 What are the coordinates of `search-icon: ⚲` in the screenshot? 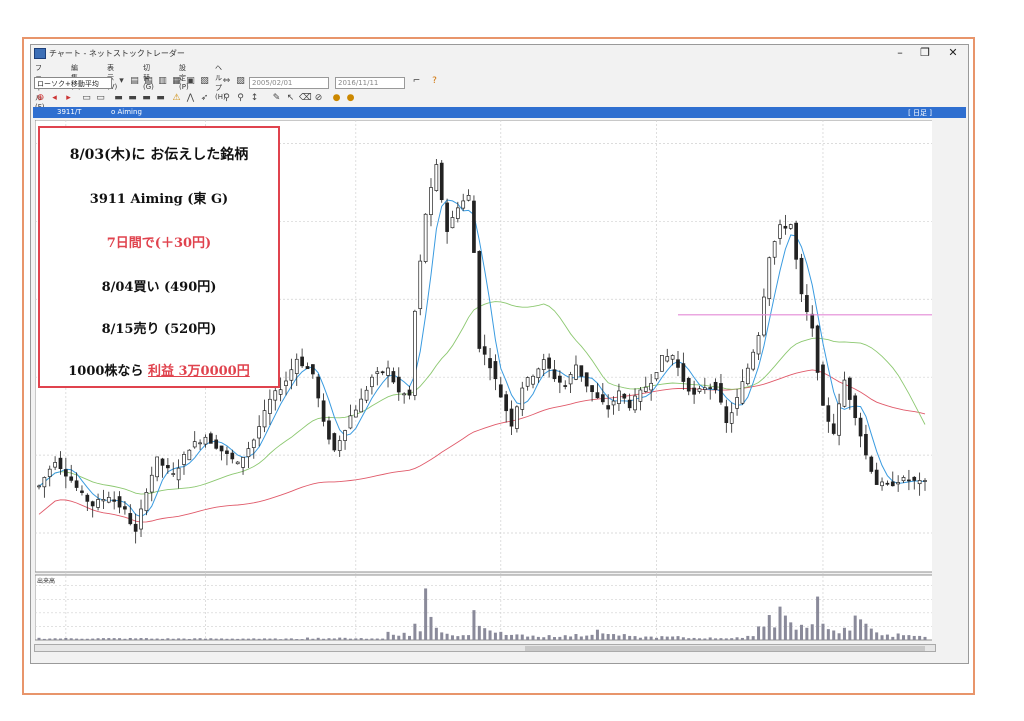 It's located at (226, 98).